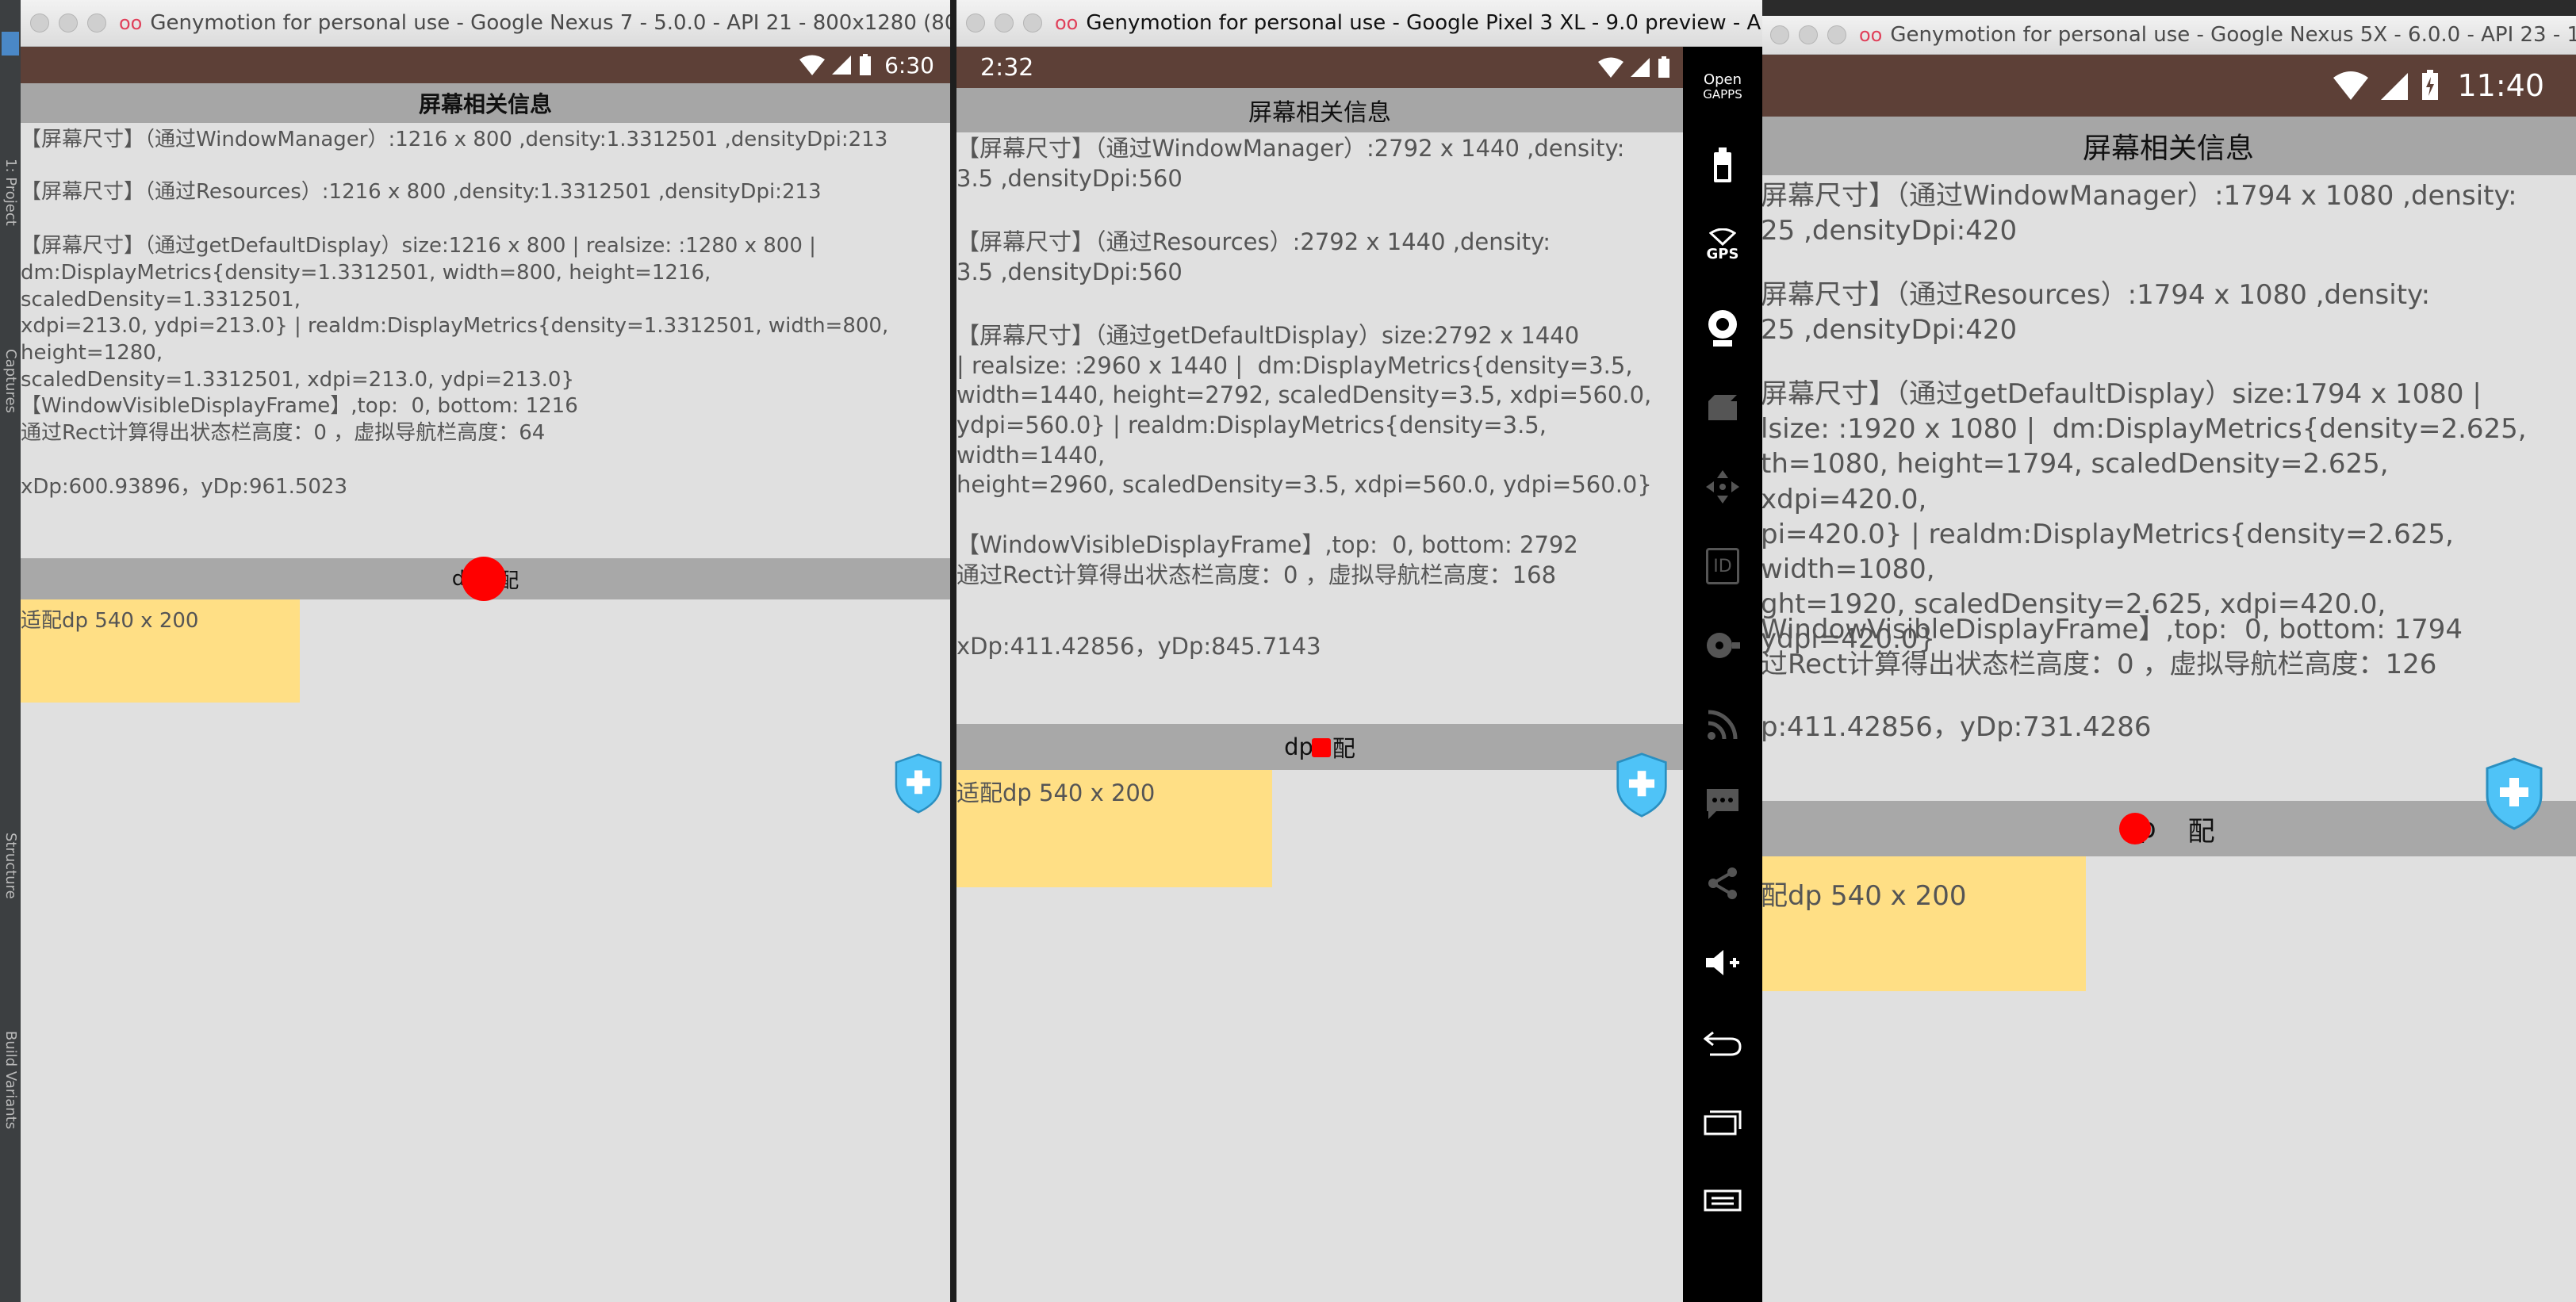  I want to click on genymotion-toolbar: Open GAPPS GPS ID, so click(1722, 674).